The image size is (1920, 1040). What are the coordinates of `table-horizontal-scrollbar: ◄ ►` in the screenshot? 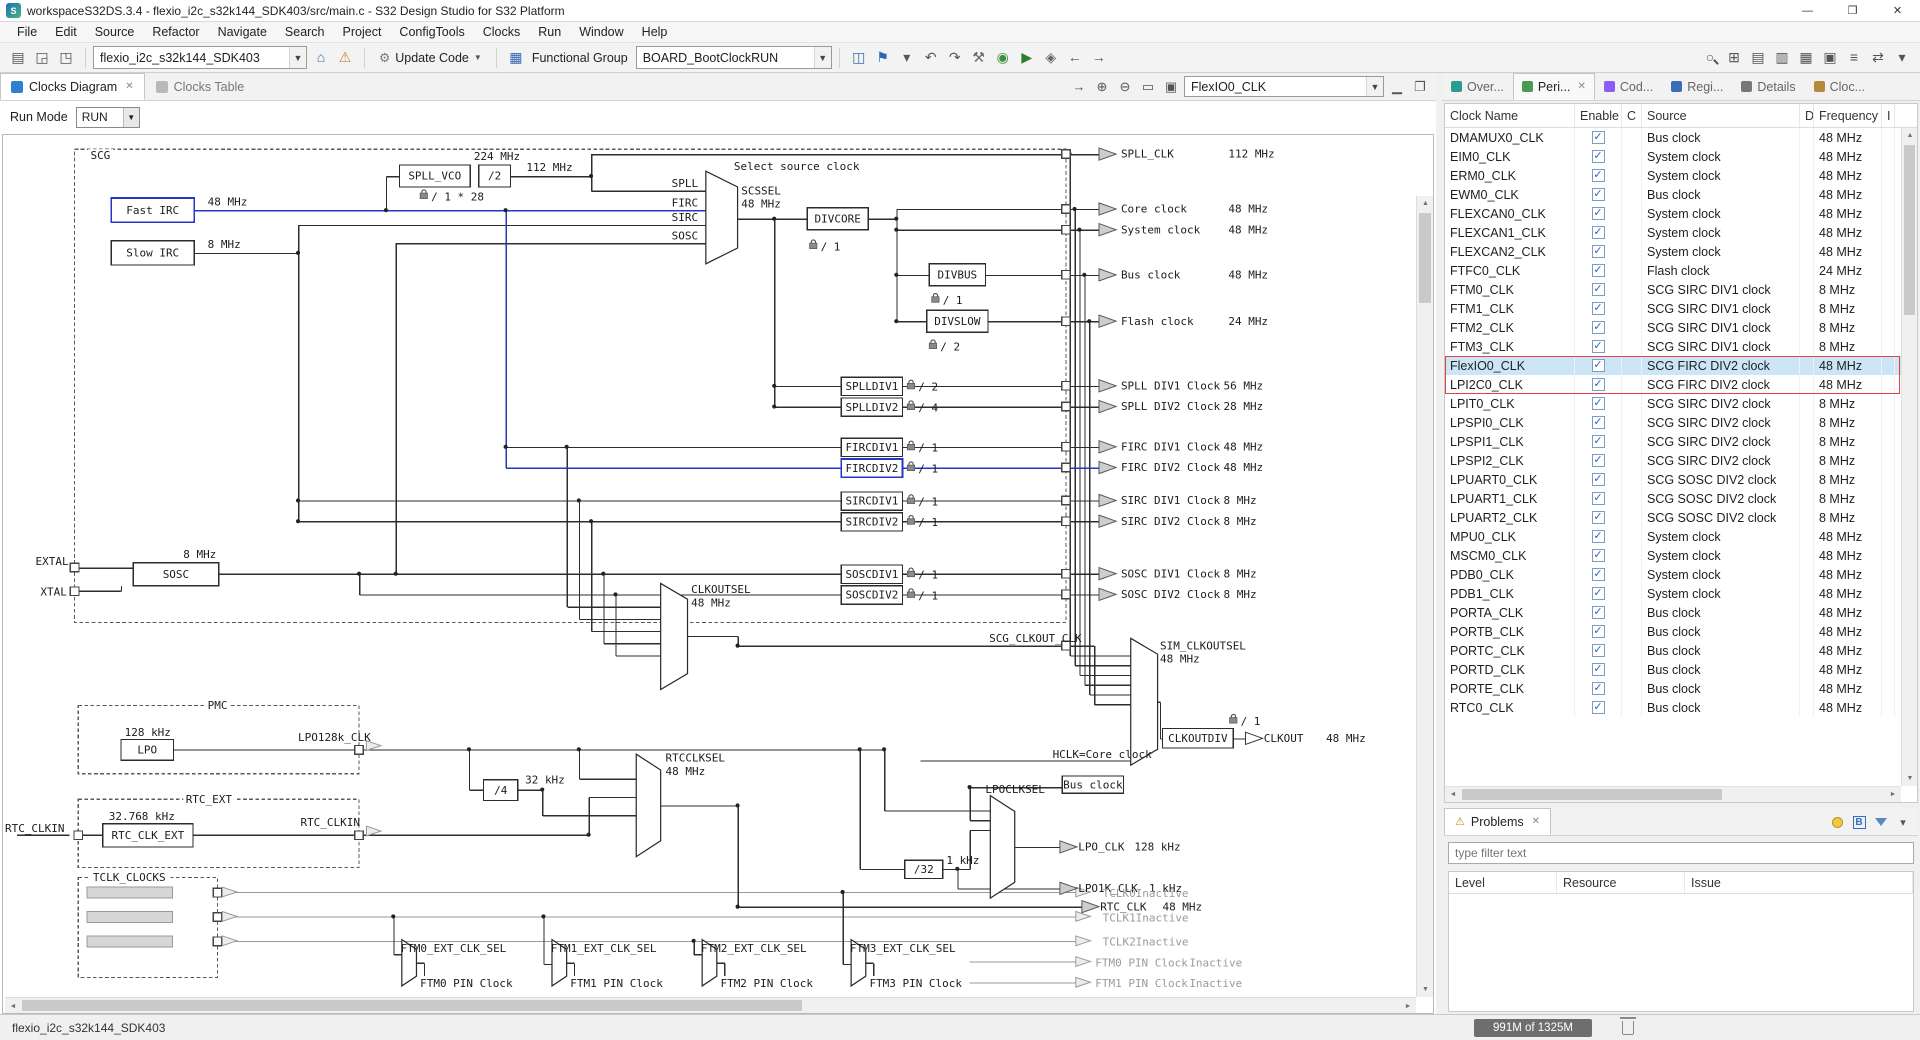 It's located at (1673, 794).